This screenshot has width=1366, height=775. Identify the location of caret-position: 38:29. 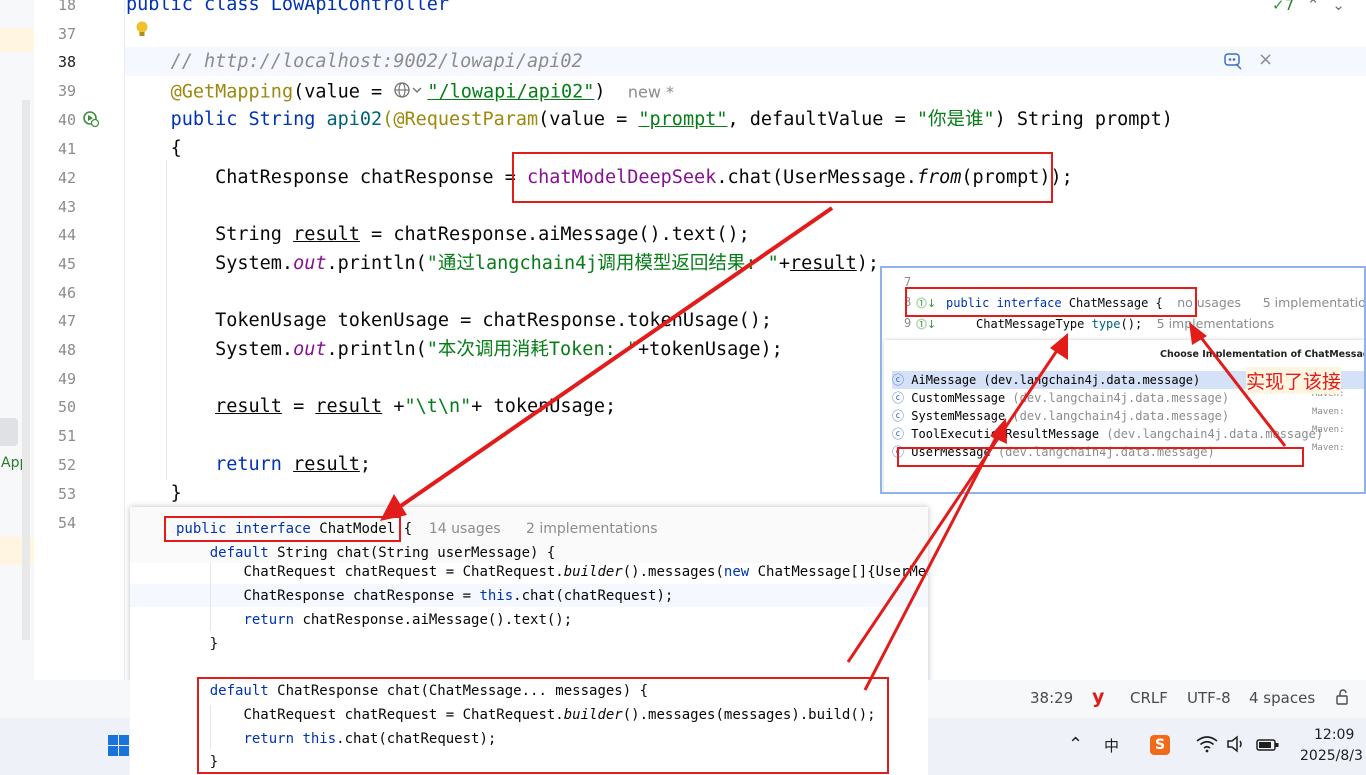
(1051, 698).